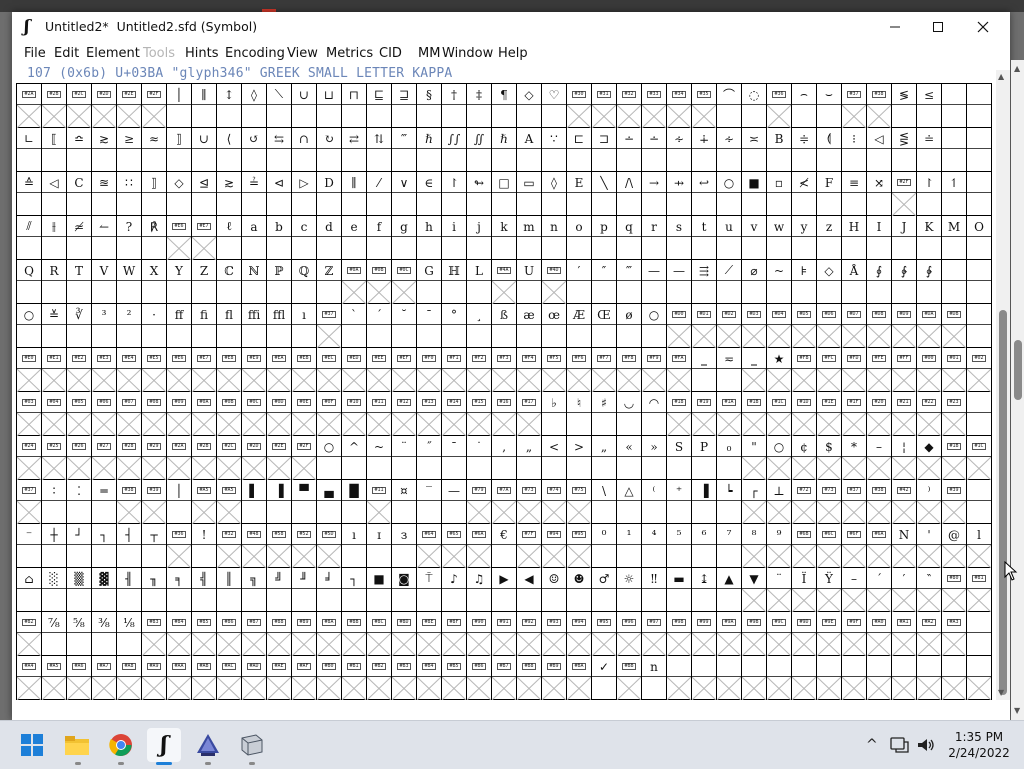  I want to click on glyph-cell-label: Œ, so click(604, 314).